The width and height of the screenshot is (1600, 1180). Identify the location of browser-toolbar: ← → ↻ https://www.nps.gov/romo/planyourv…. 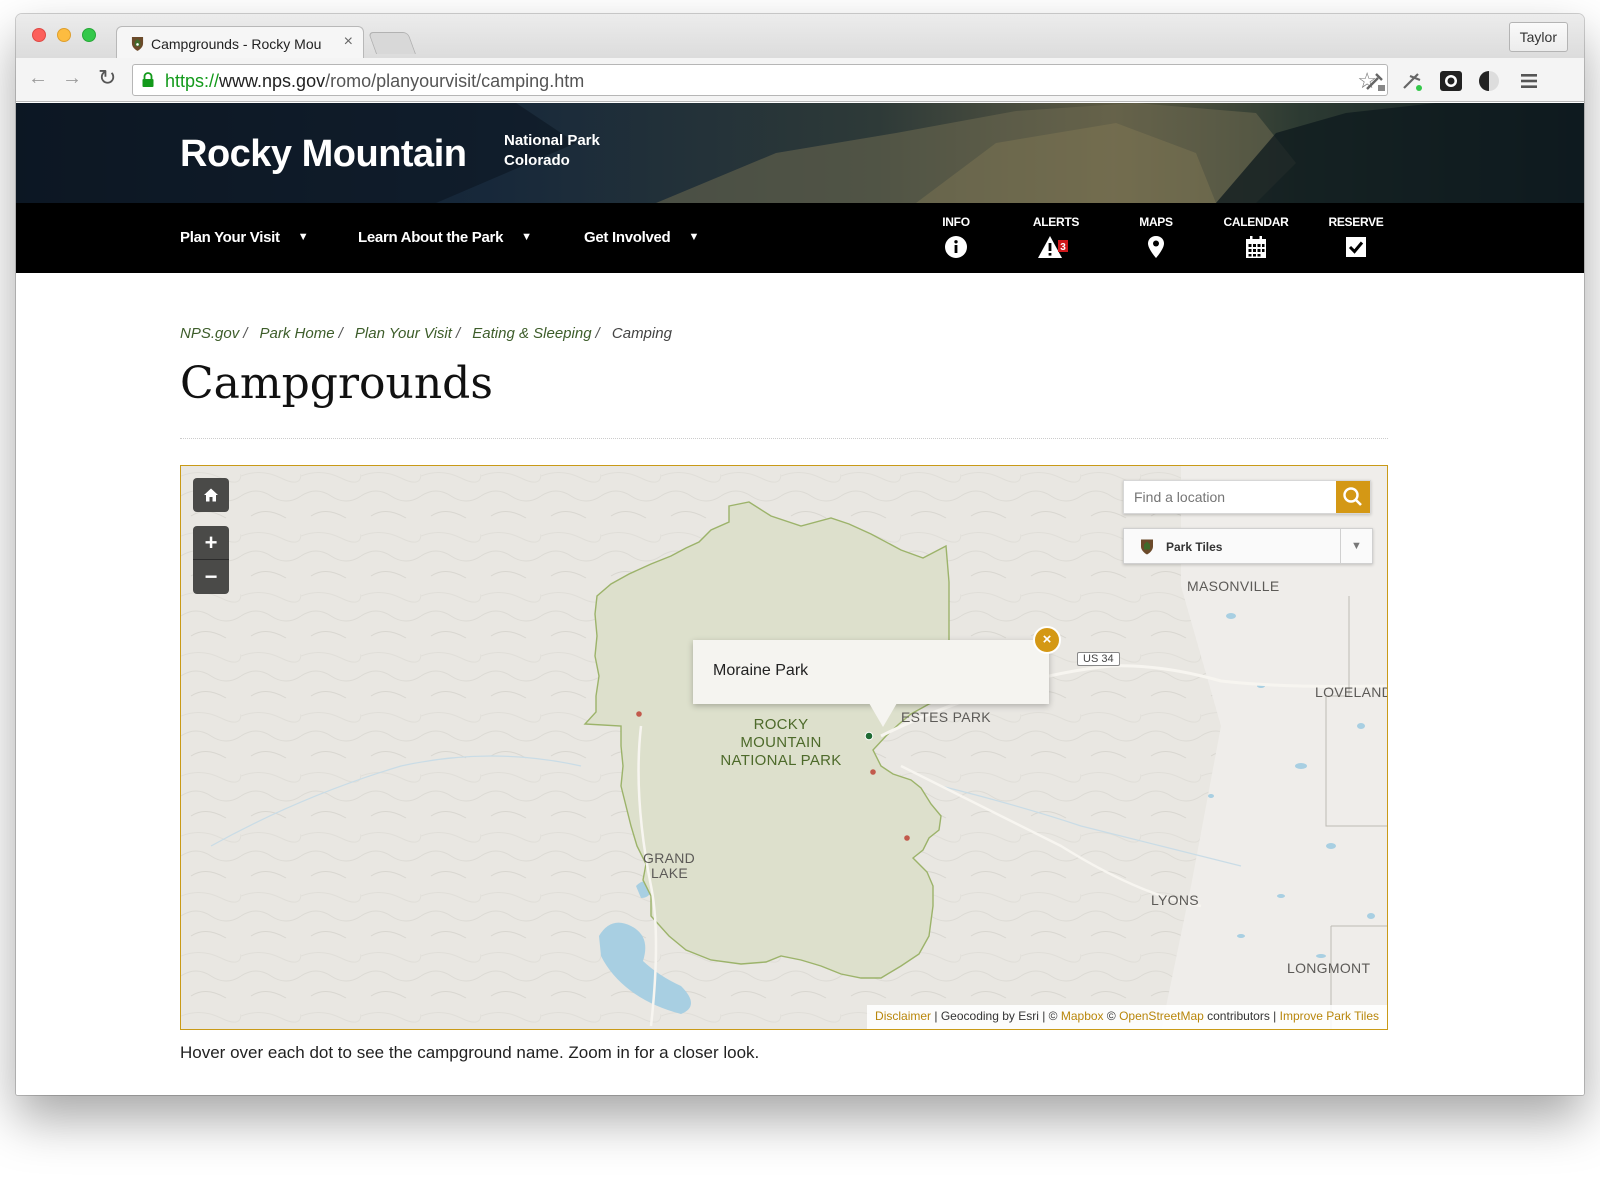
(800, 80).